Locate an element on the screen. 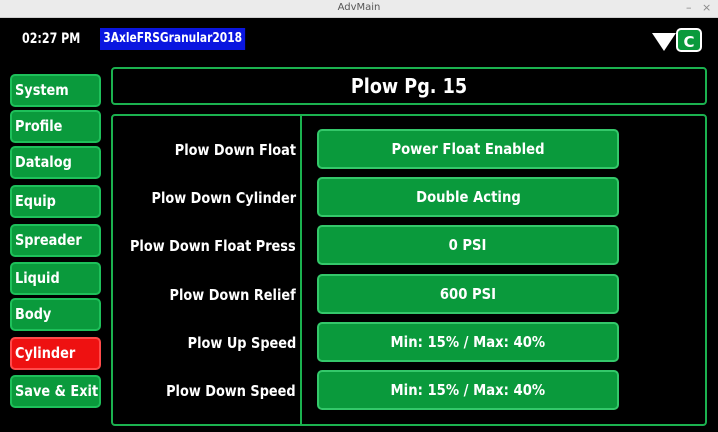 The width and height of the screenshot is (718, 432). setting-label-plow-down-relief: Plow Down Relief is located at coordinates (232, 295).